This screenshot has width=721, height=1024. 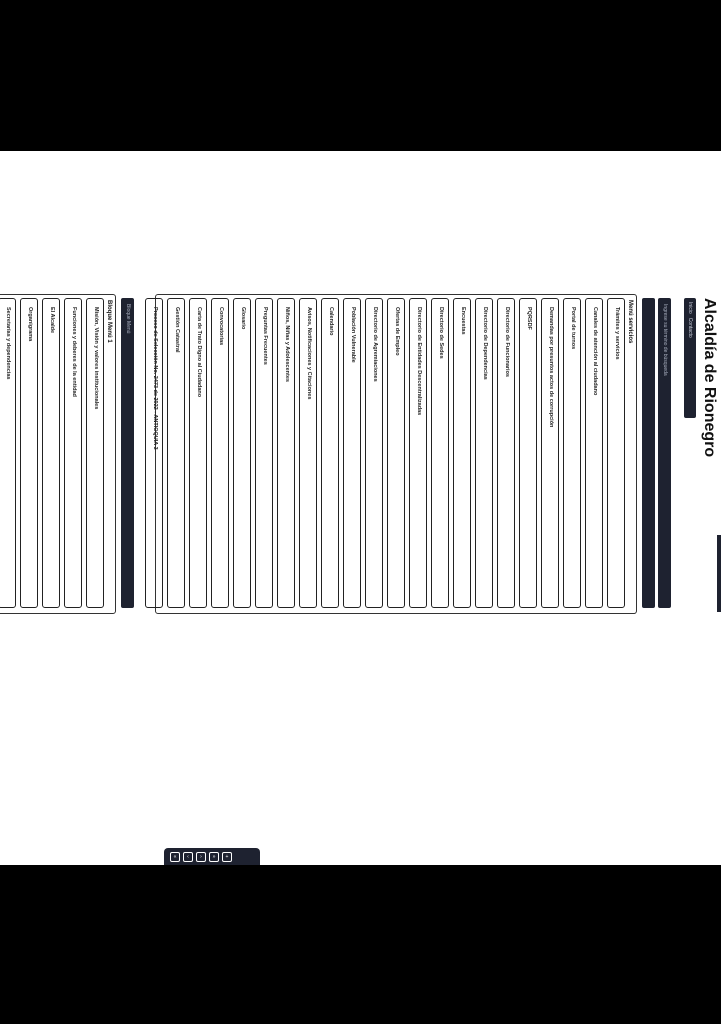 What do you see at coordinates (665, 340) in the screenshot?
I see `search-label: Ingrese su término de búsqueda` at bounding box center [665, 340].